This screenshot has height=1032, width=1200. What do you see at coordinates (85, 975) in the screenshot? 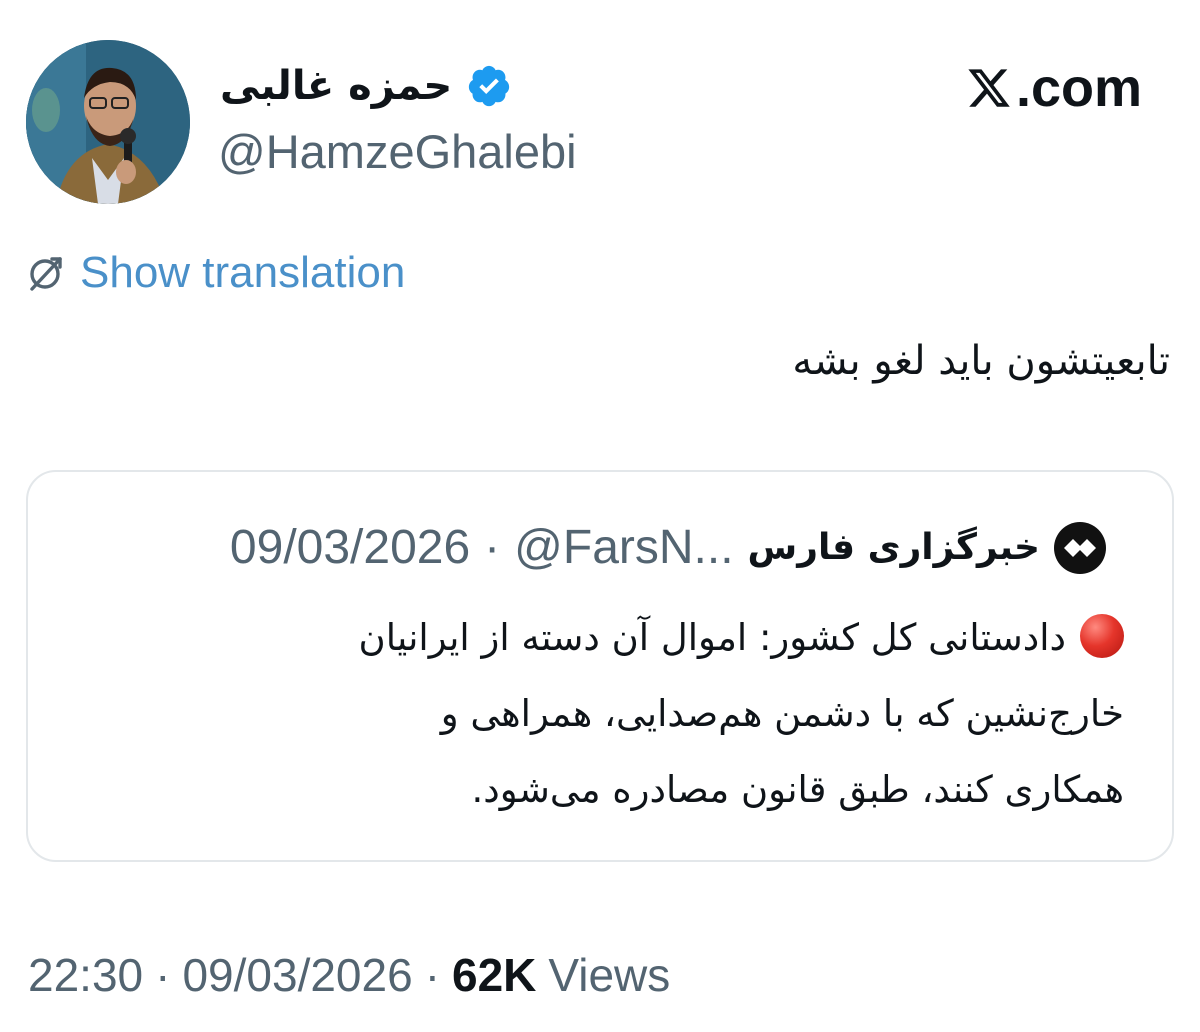
I see `tweet-time: 22:30` at bounding box center [85, 975].